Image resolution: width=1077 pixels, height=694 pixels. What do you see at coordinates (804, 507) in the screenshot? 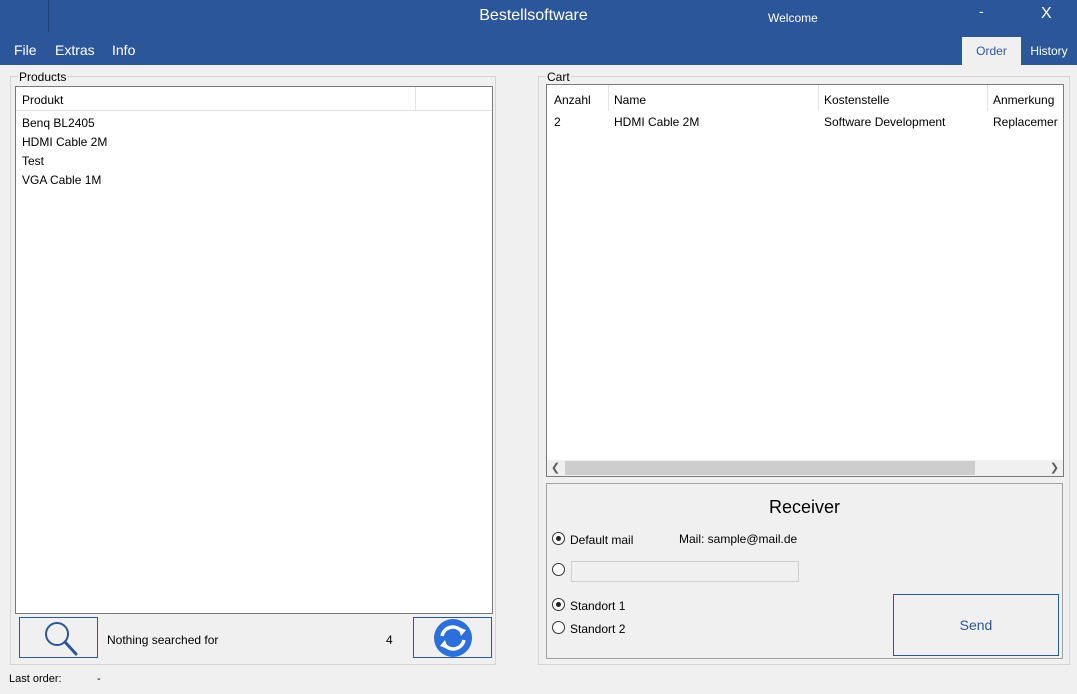
I see `receiver-heading: Receiver` at bounding box center [804, 507].